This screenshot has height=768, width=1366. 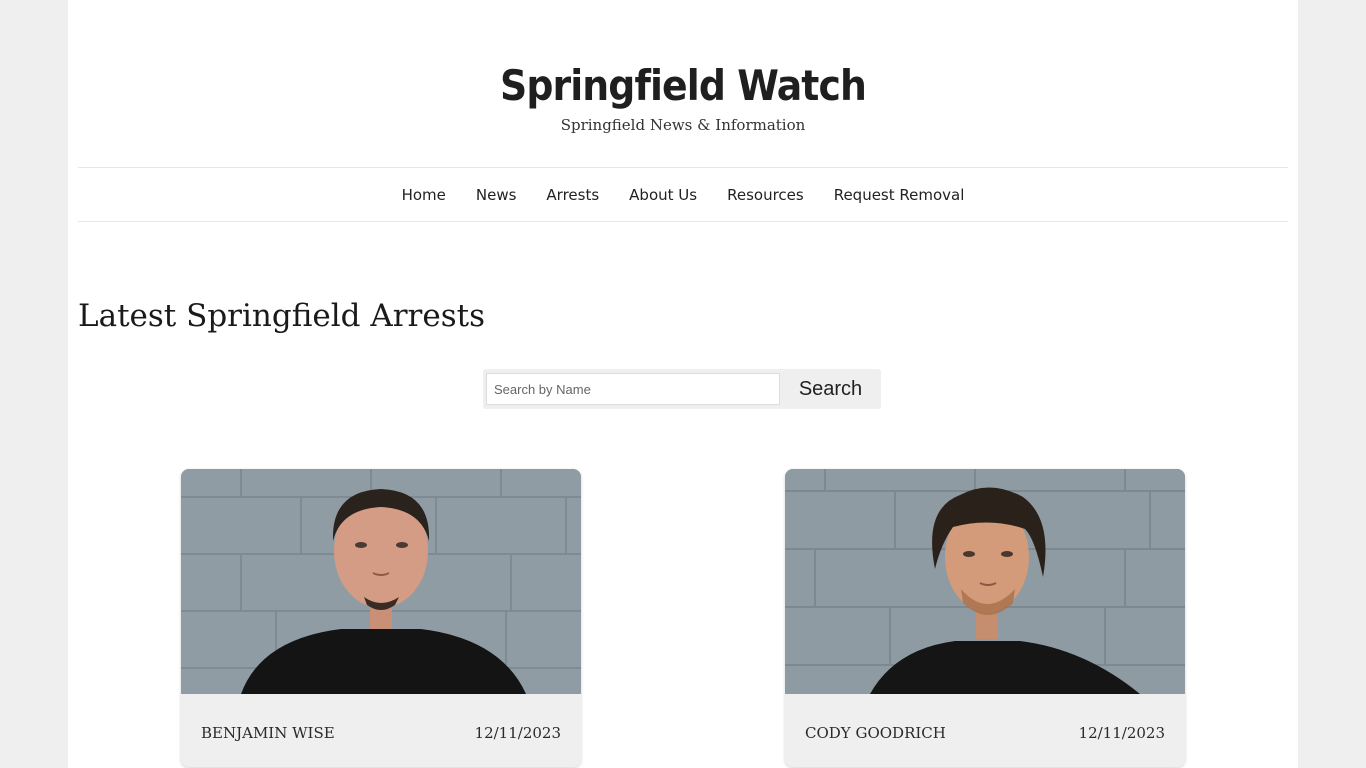 What do you see at coordinates (683, 86) in the screenshot?
I see `site-title: Springfield Watch` at bounding box center [683, 86].